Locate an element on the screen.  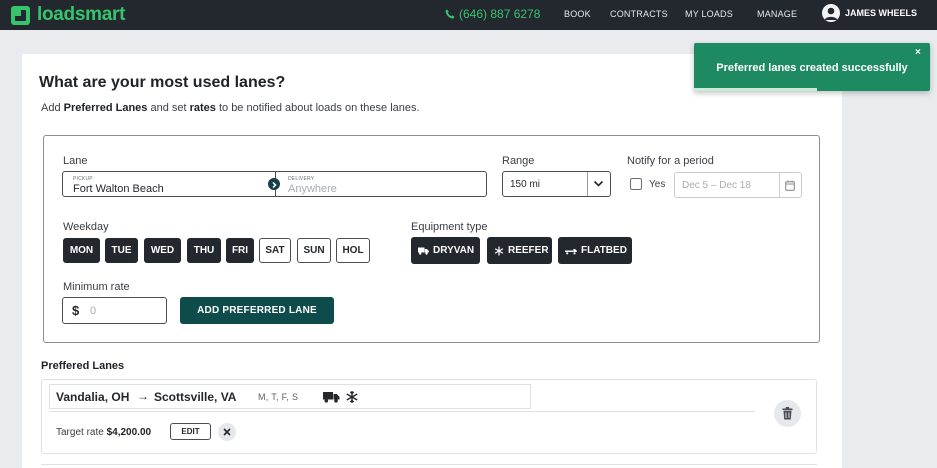
notify-yes-label: Yes is located at coordinates (657, 184).